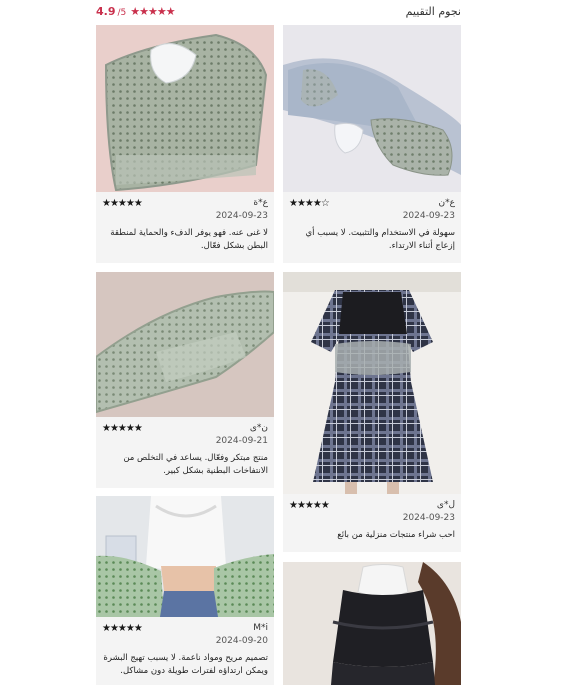 Image resolution: width=574 pixels, height=685 pixels. I want to click on review-author: ن*ى, so click(258, 428).